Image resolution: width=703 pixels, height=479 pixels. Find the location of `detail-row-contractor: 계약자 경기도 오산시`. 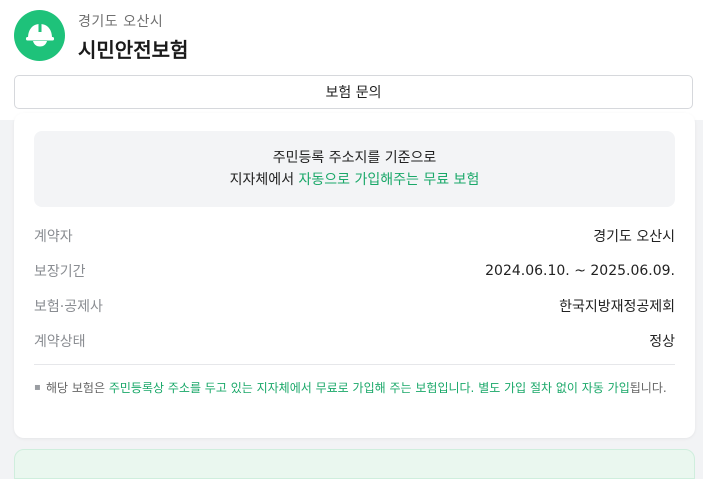

detail-row-contractor: 계약자 경기도 오산시 is located at coordinates (354, 235).